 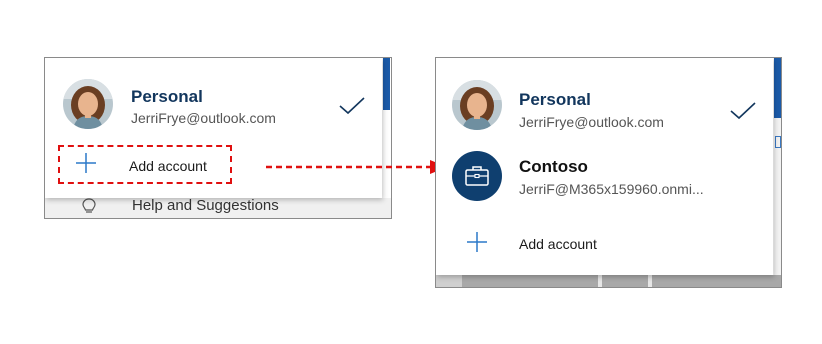 What do you see at coordinates (356, 167) in the screenshot?
I see `arrow-icon` at bounding box center [356, 167].